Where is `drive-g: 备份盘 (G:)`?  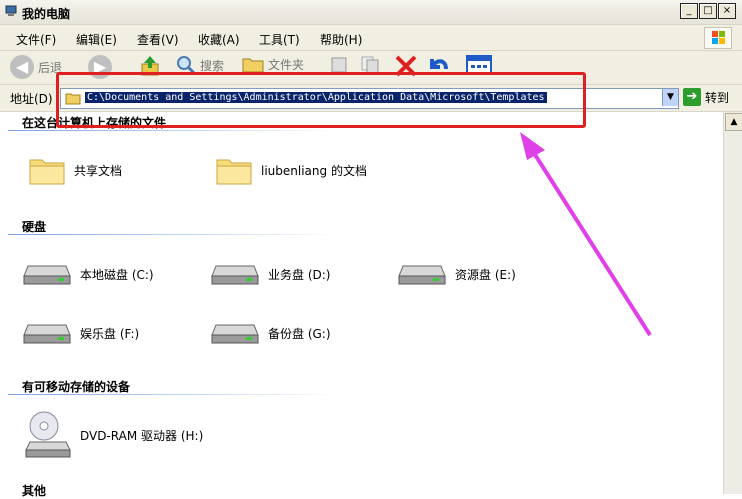
drive-g: 备份盘 (G:) is located at coordinates (270, 333).